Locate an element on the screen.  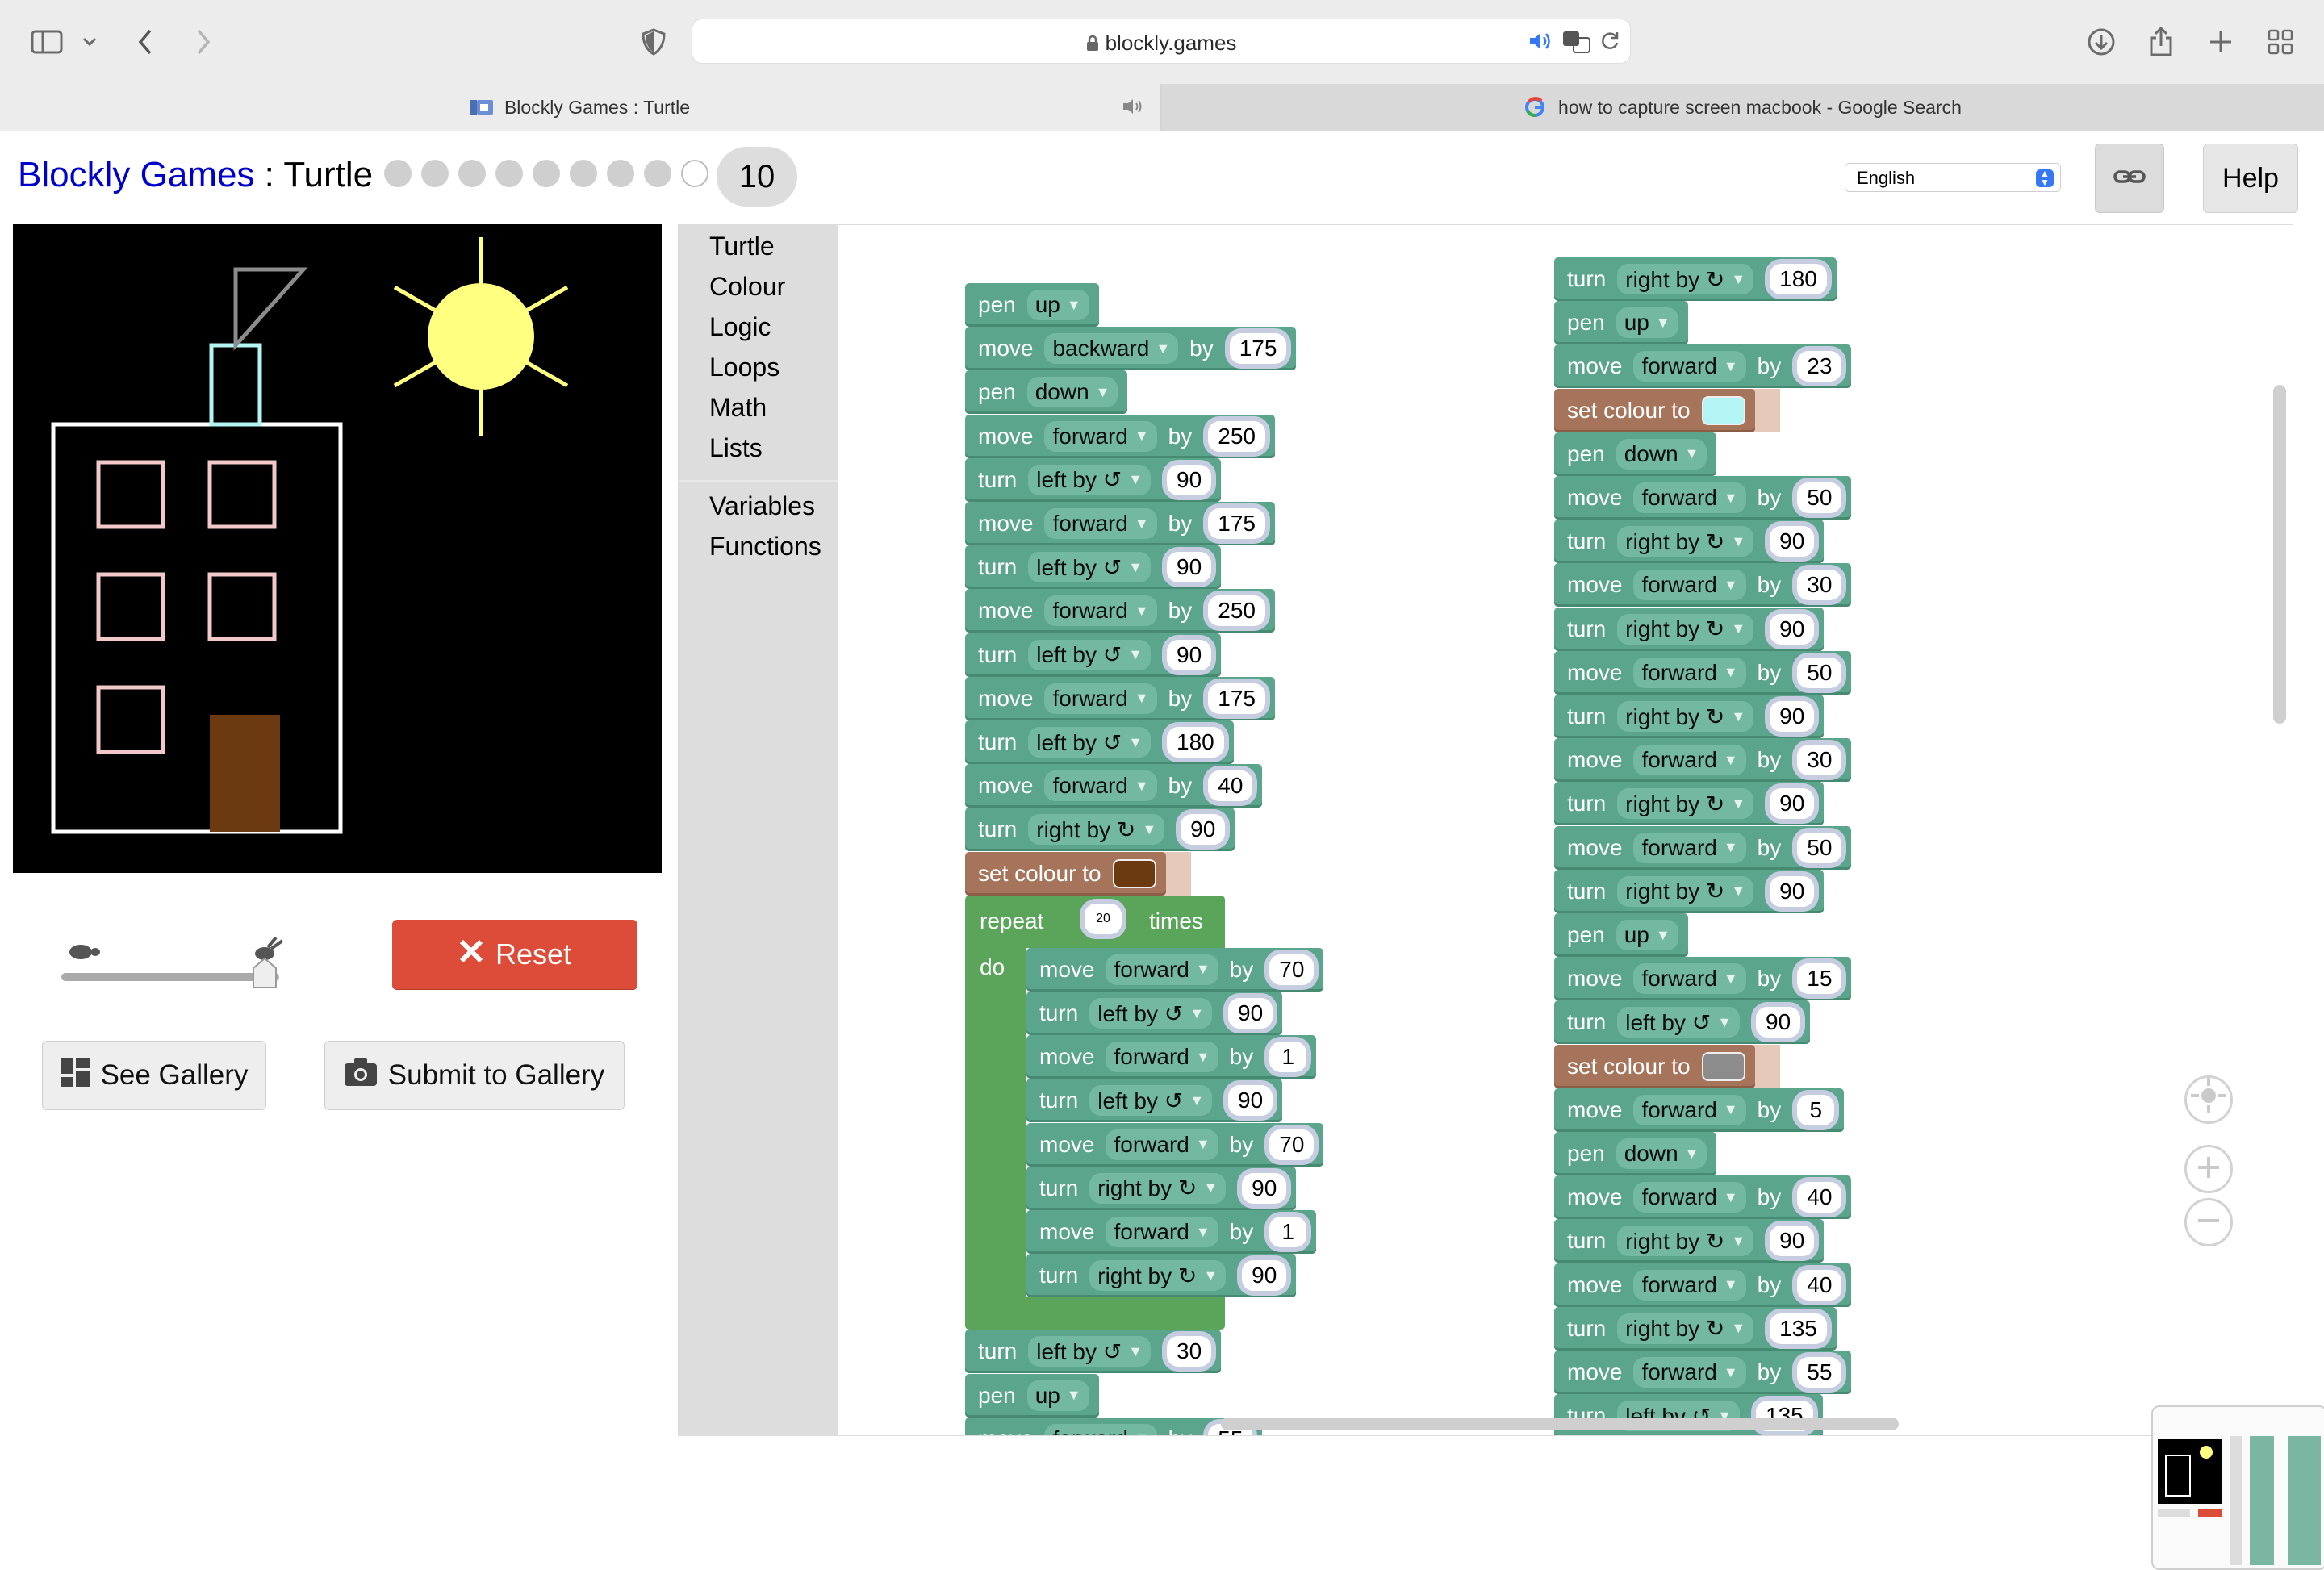
reset-button: Reset is located at coordinates (514, 955).